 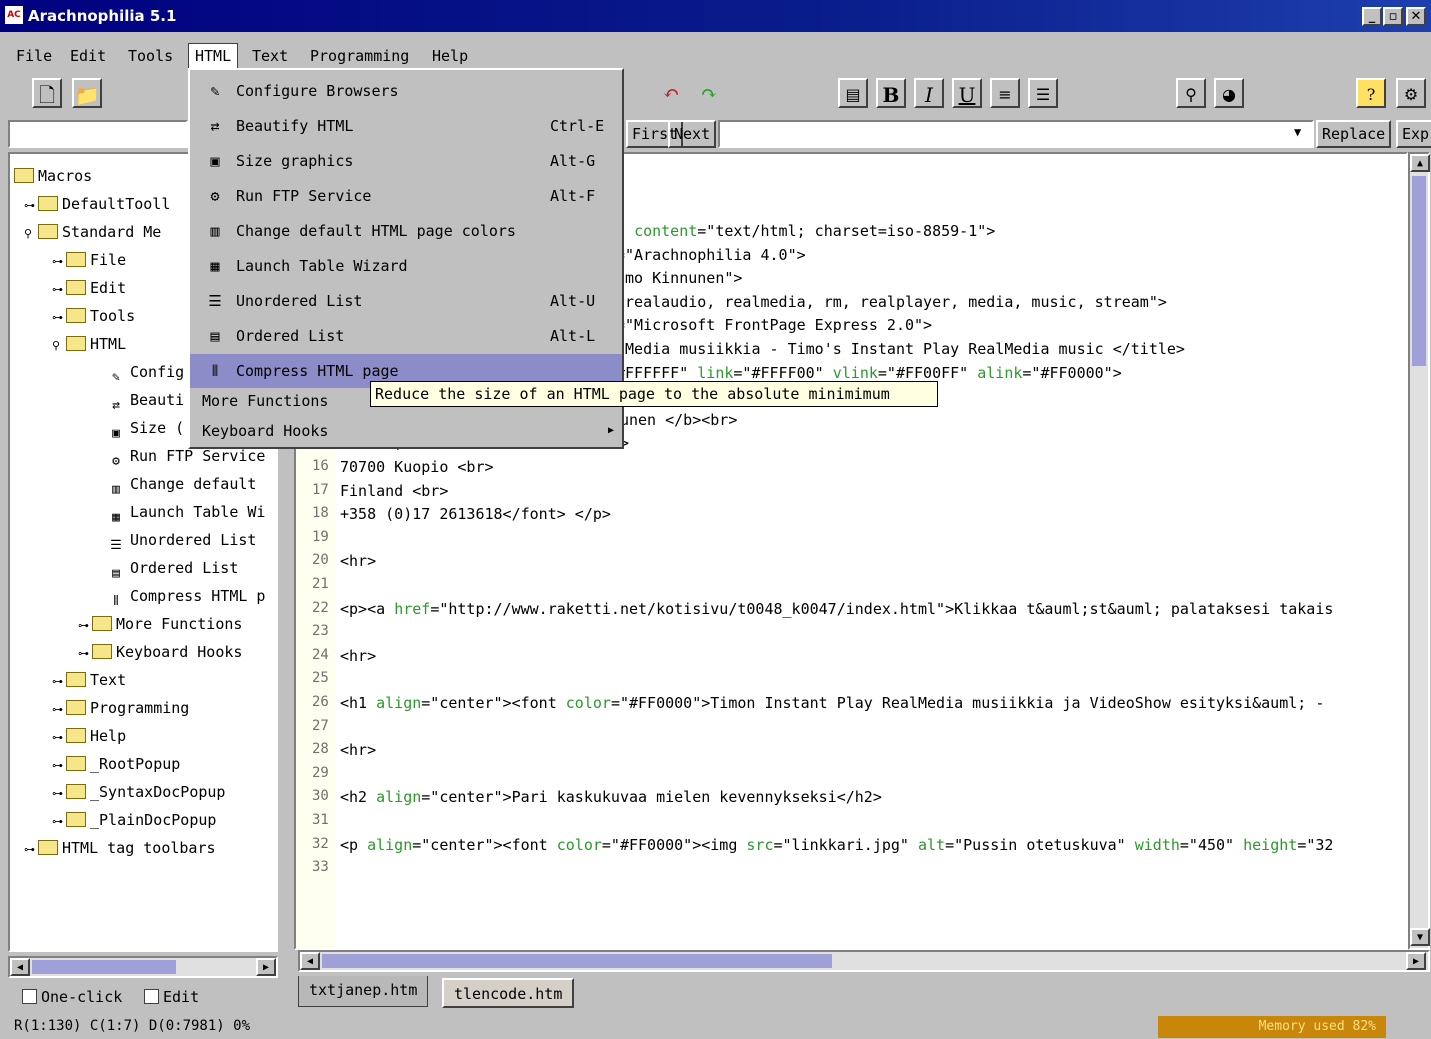 I want to click on bold-icon: B, so click(x=891, y=93).